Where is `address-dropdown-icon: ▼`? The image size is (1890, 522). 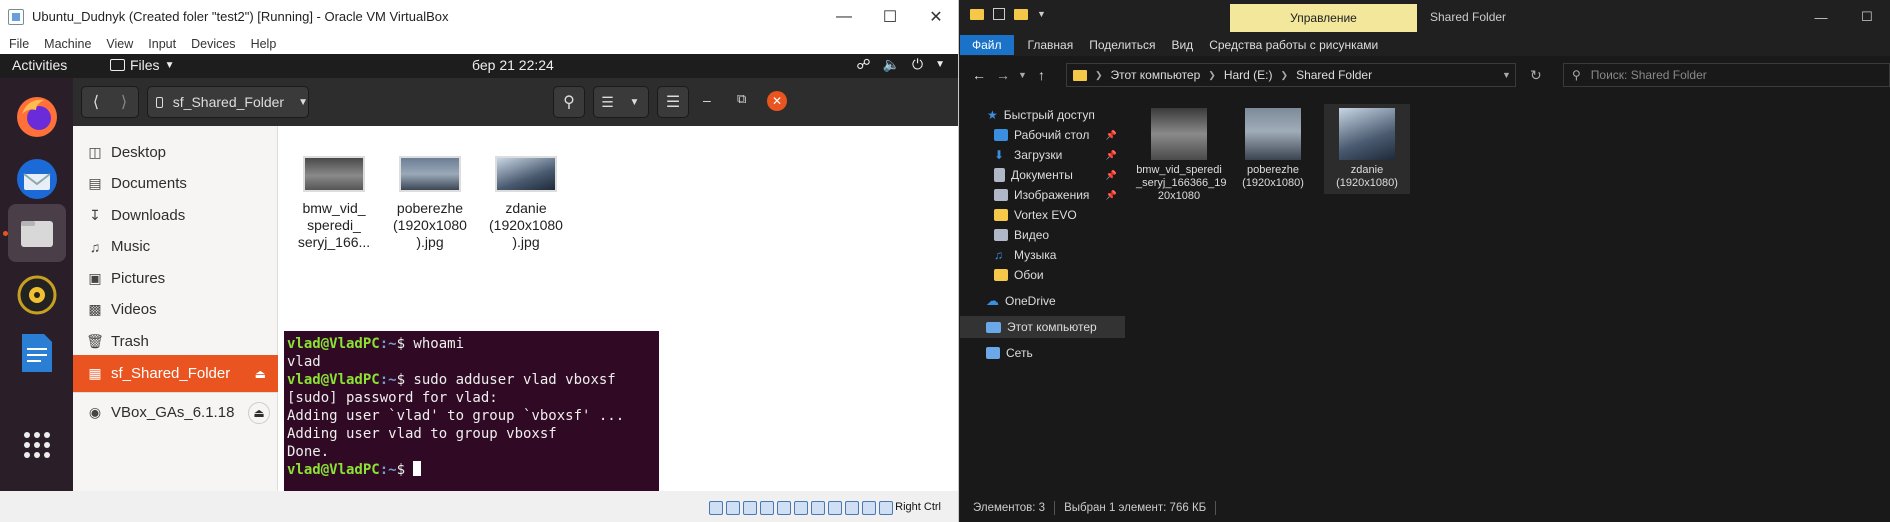 address-dropdown-icon: ▼ is located at coordinates (1506, 75).